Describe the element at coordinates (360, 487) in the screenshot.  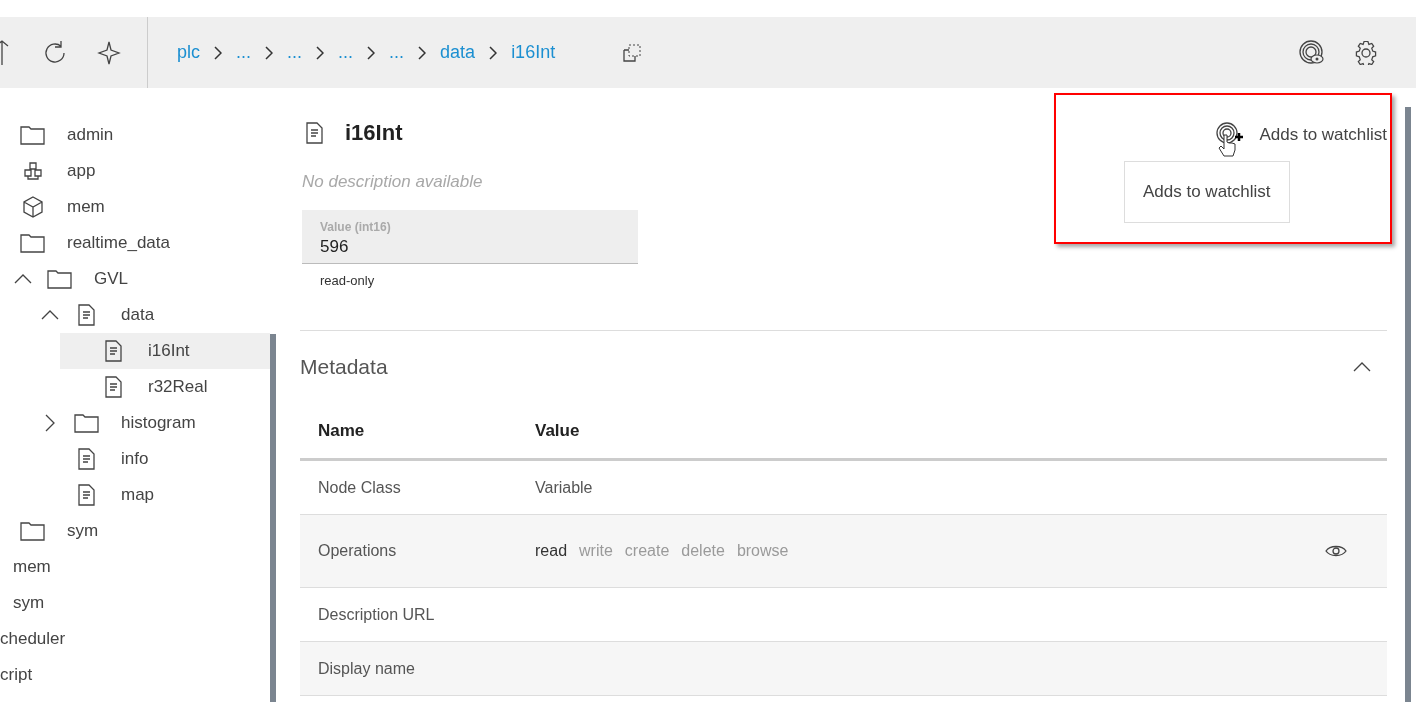
I see `table-cell-text: Node Class` at that location.